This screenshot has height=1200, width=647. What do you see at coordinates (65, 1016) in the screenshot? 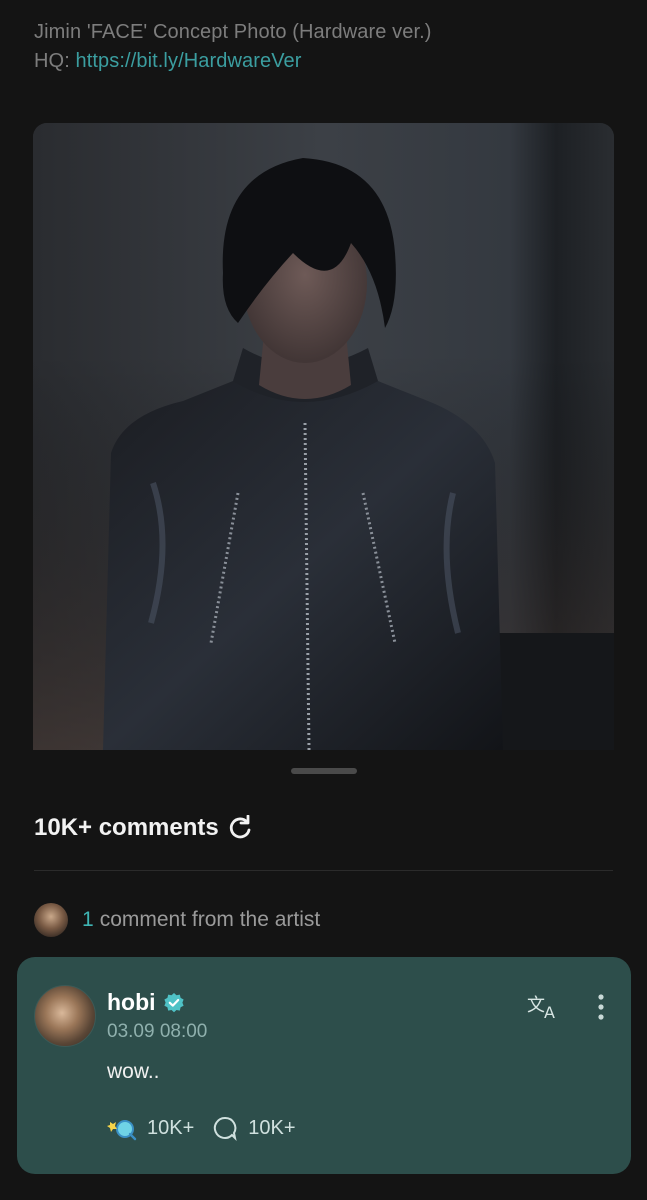
I see `avatar` at bounding box center [65, 1016].